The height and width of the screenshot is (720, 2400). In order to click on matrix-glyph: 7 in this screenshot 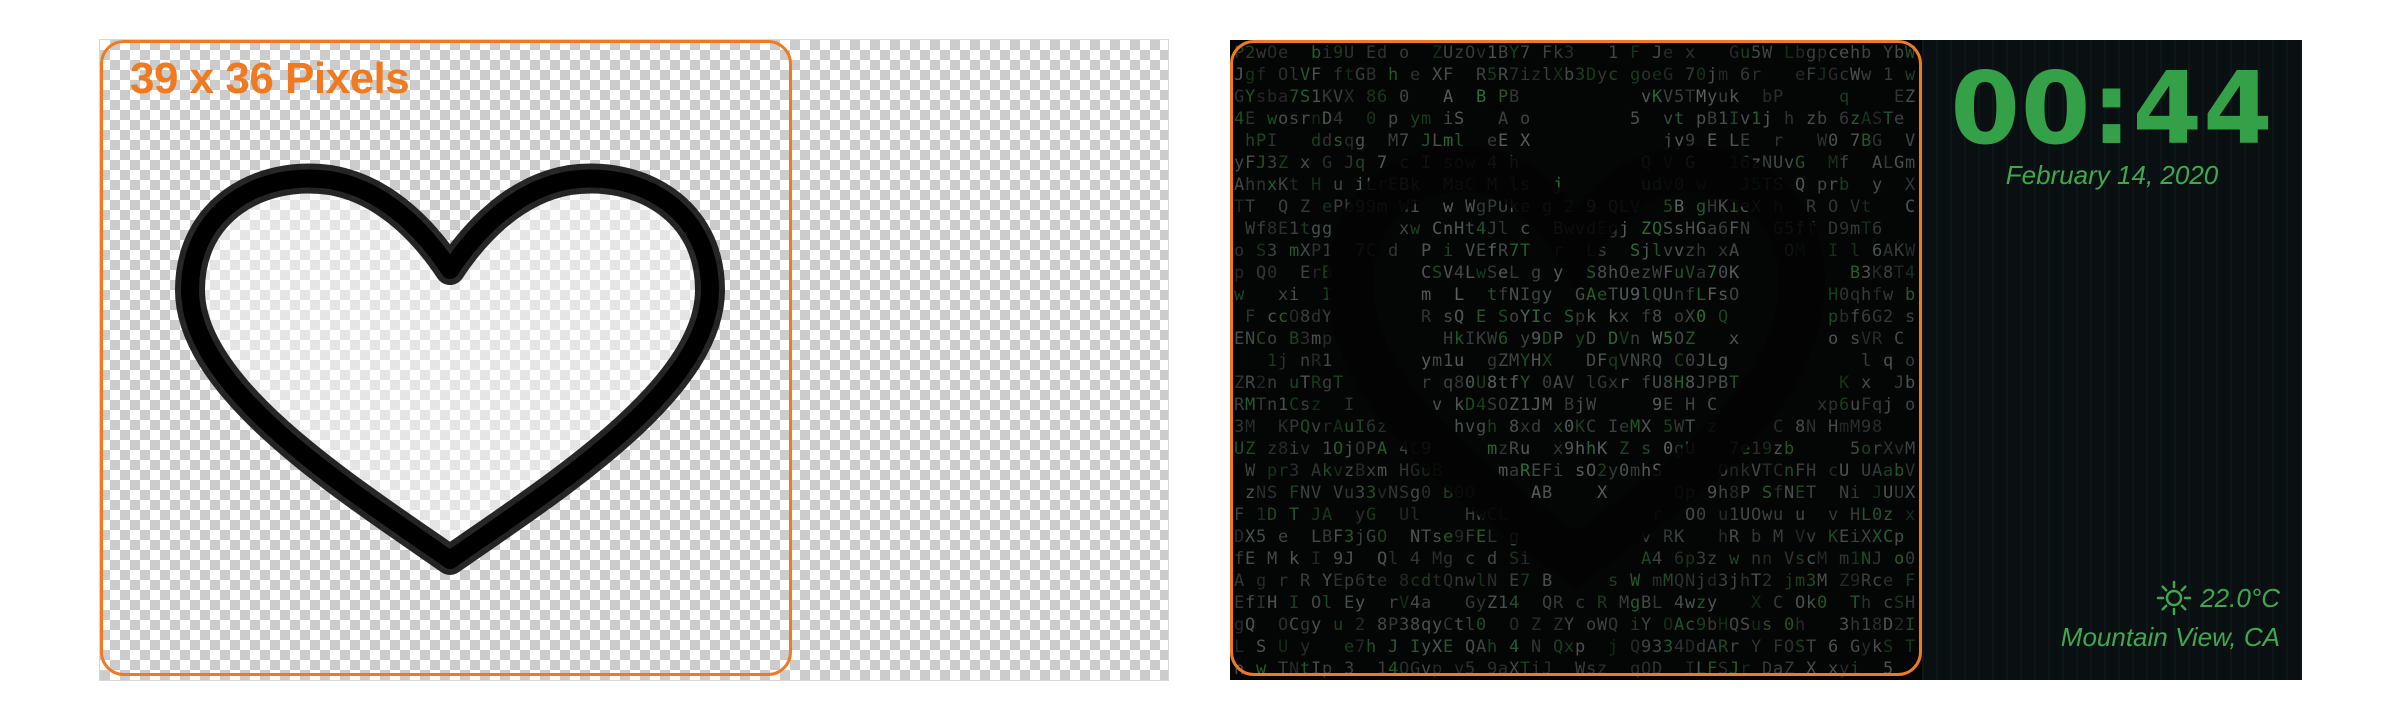, I will do `click(1294, 97)`.